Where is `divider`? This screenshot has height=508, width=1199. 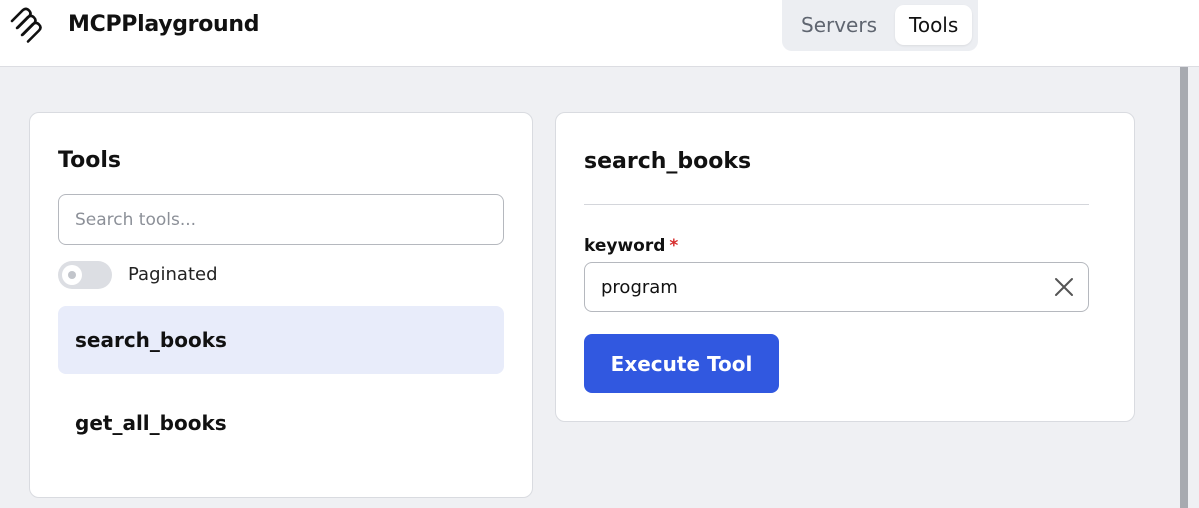 divider is located at coordinates (836, 204).